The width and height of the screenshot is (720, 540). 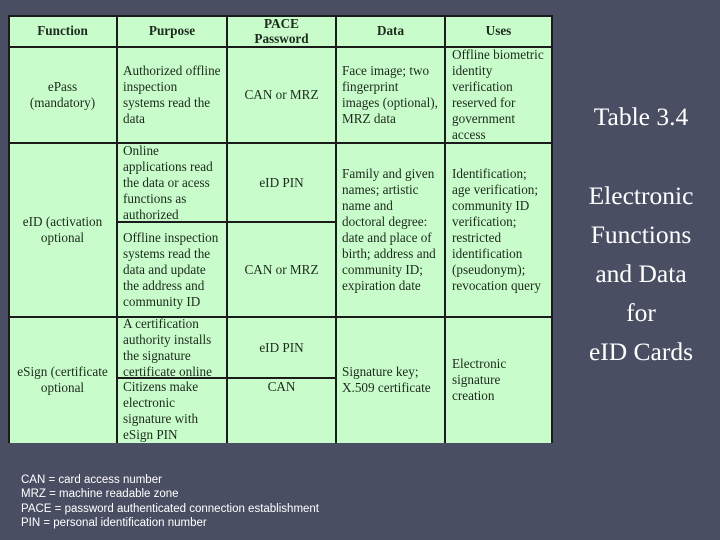 I want to click on esign-function-cell: eSign (certificate optional, so click(x=62, y=380).